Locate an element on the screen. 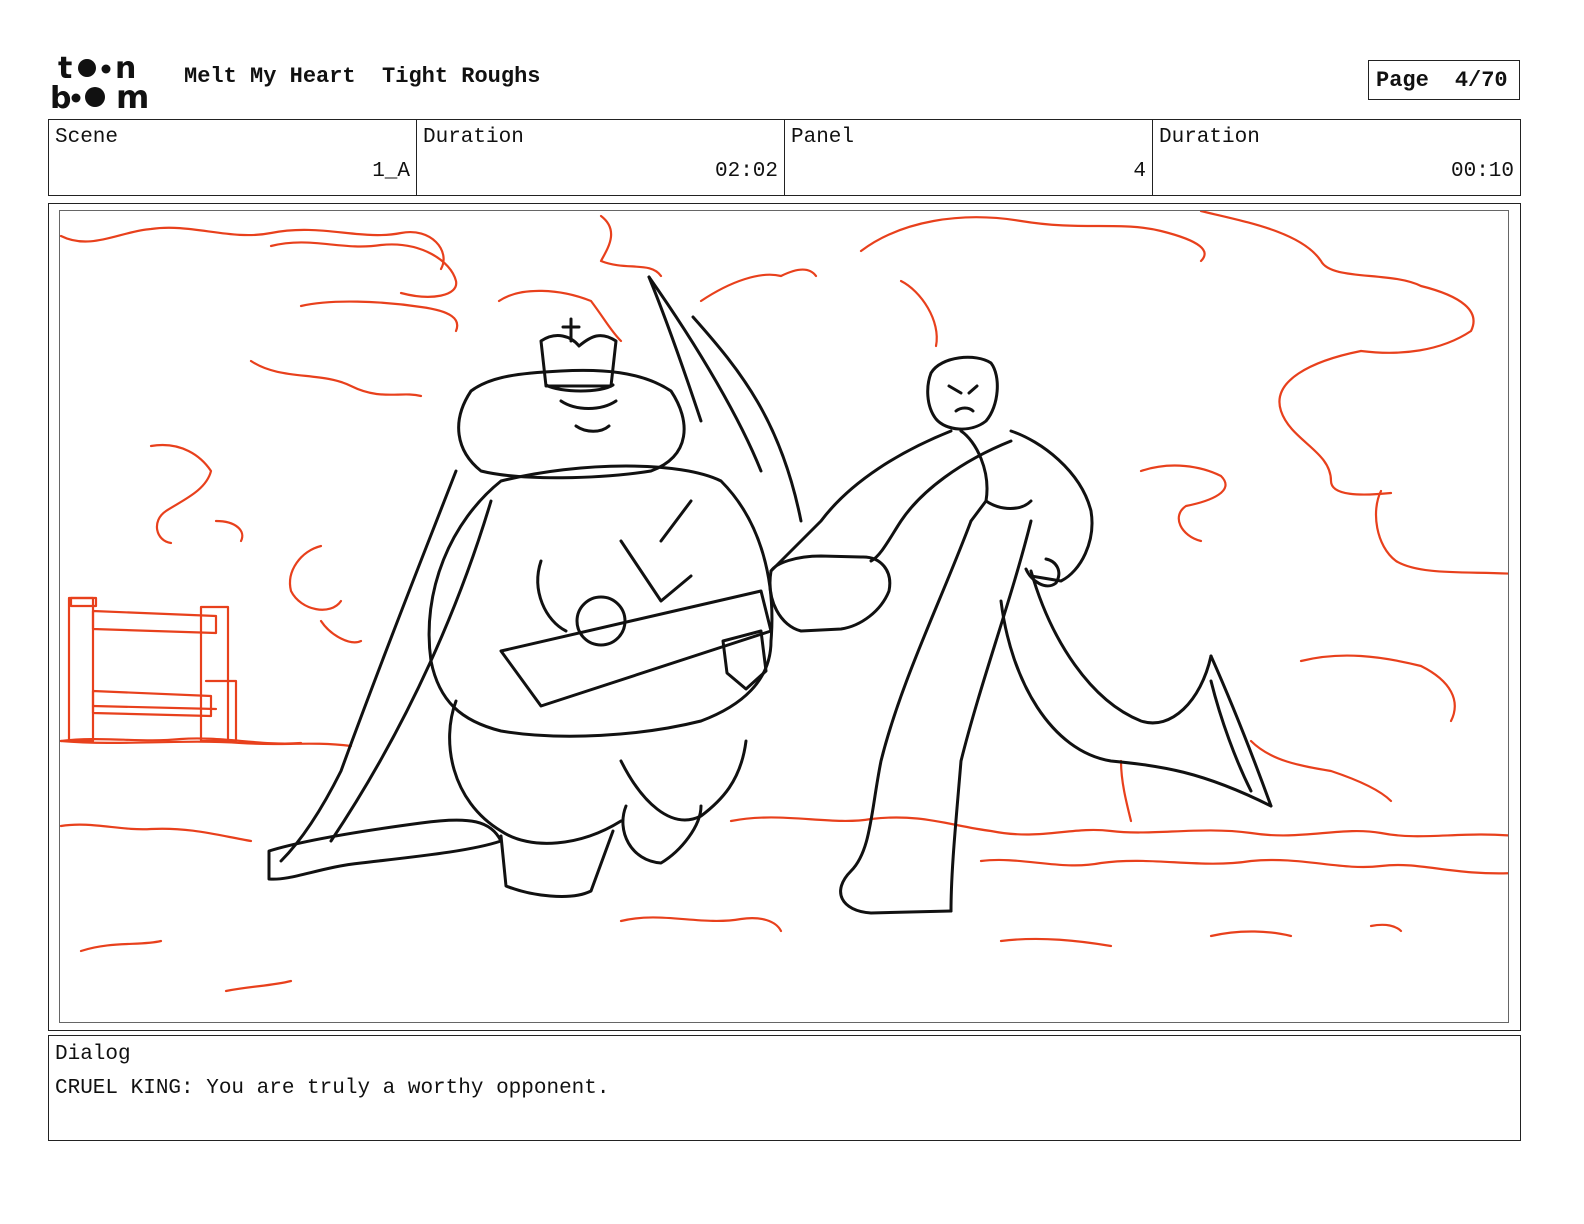  page-label: Page is located at coordinates (1402, 80).